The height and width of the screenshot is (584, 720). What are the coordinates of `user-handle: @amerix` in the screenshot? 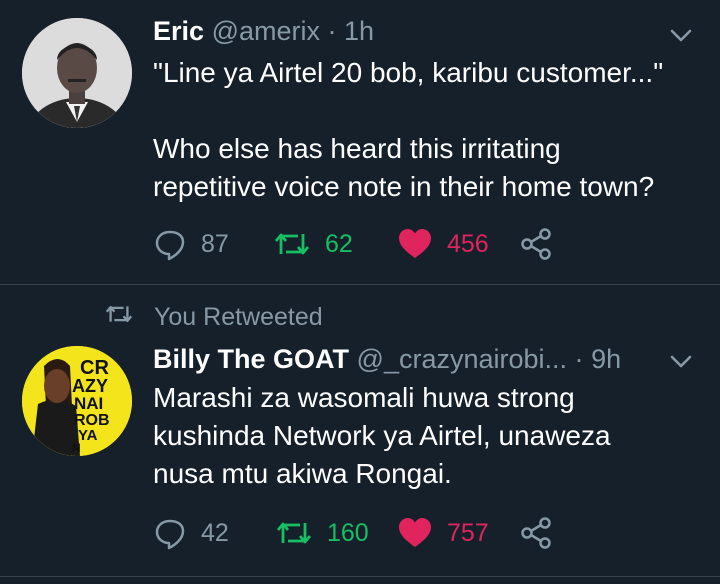 It's located at (266, 31).